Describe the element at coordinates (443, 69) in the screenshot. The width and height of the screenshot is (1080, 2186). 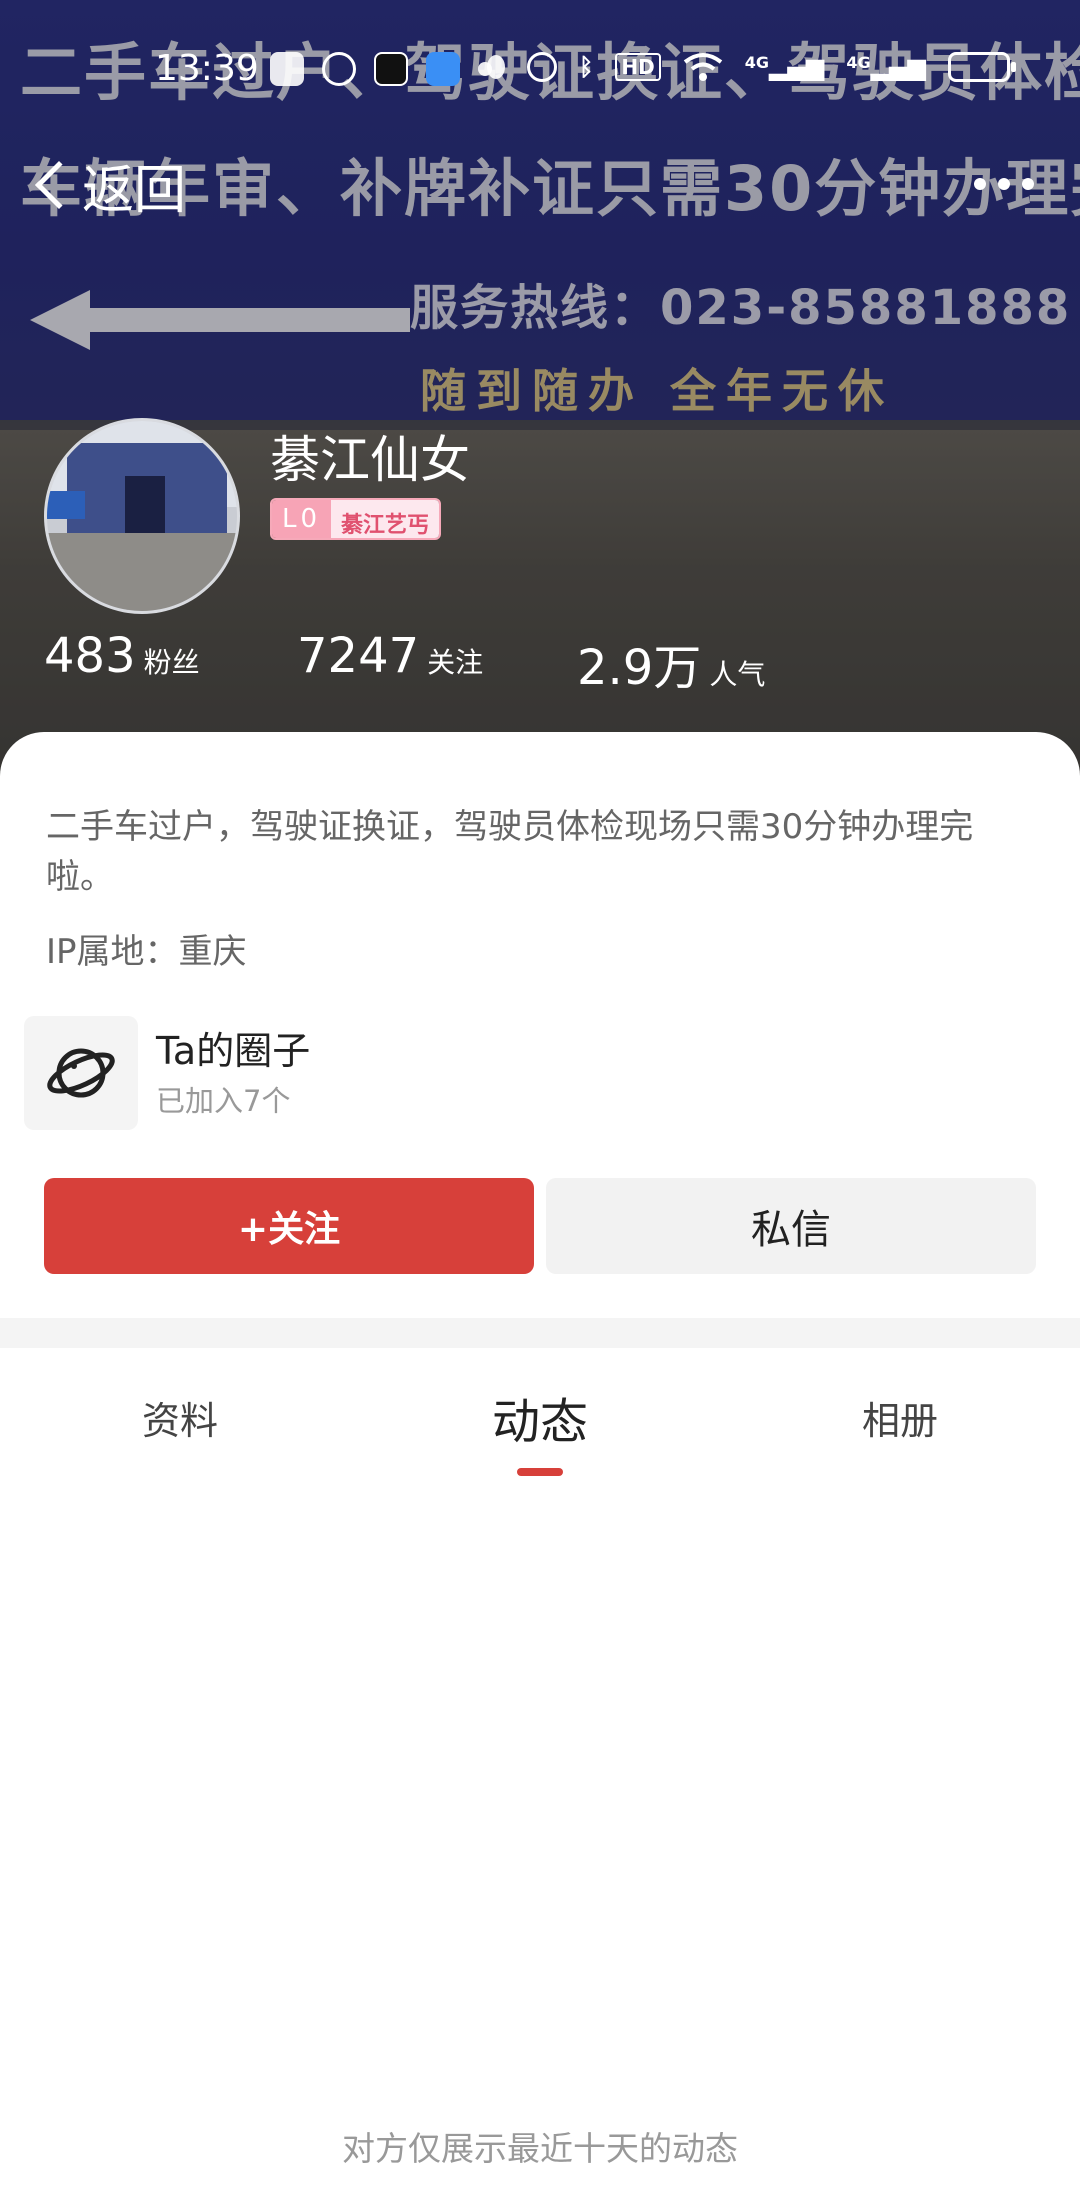
I see `app-icon` at that location.